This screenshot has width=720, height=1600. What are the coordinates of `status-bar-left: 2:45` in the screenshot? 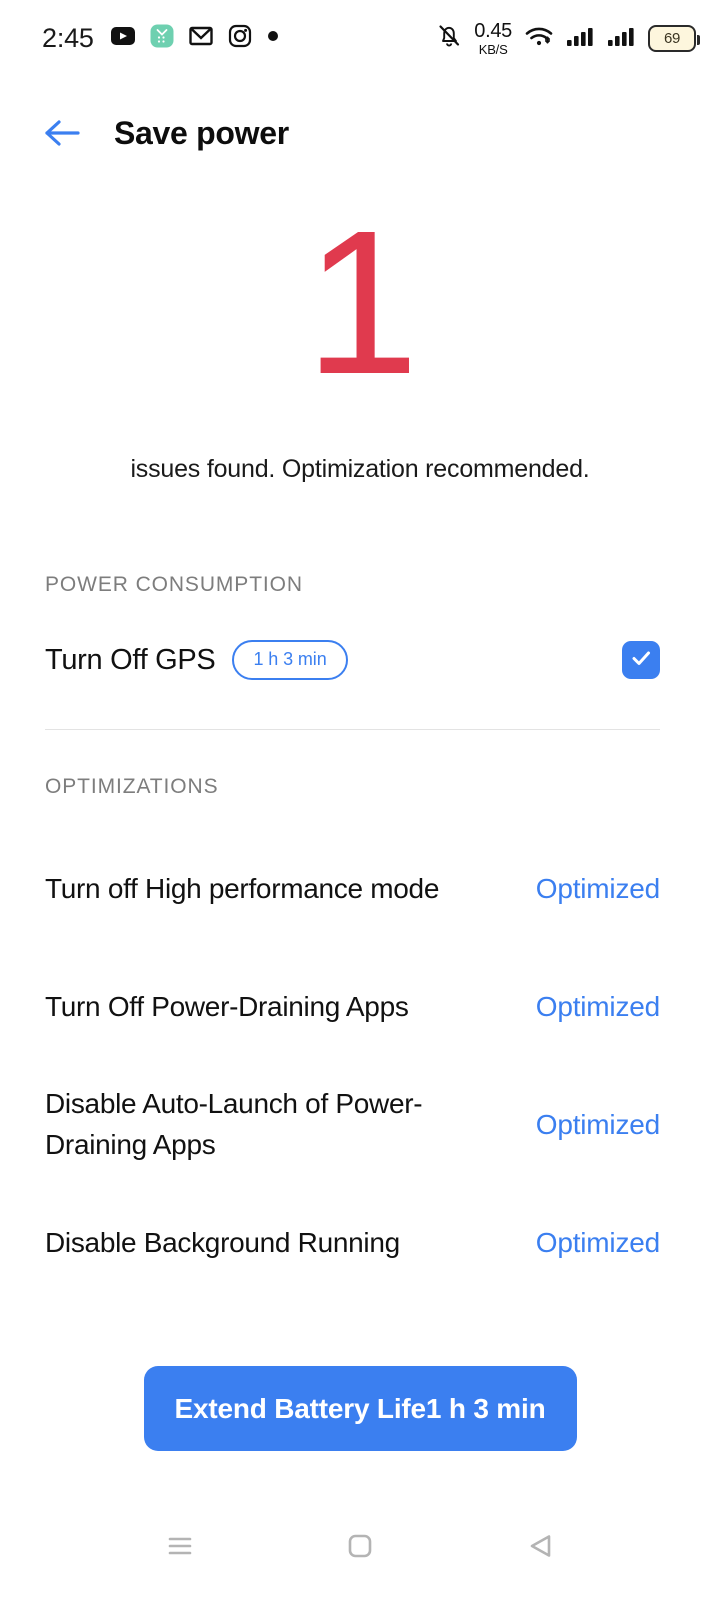 It's located at (161, 38).